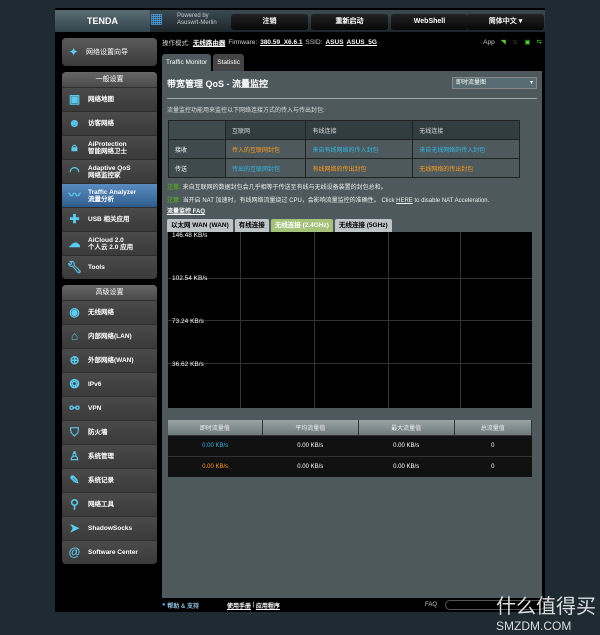 The height and width of the screenshot is (635, 600). Describe the element at coordinates (107, 144) in the screenshot. I see `item-label: AiProtection` at that location.